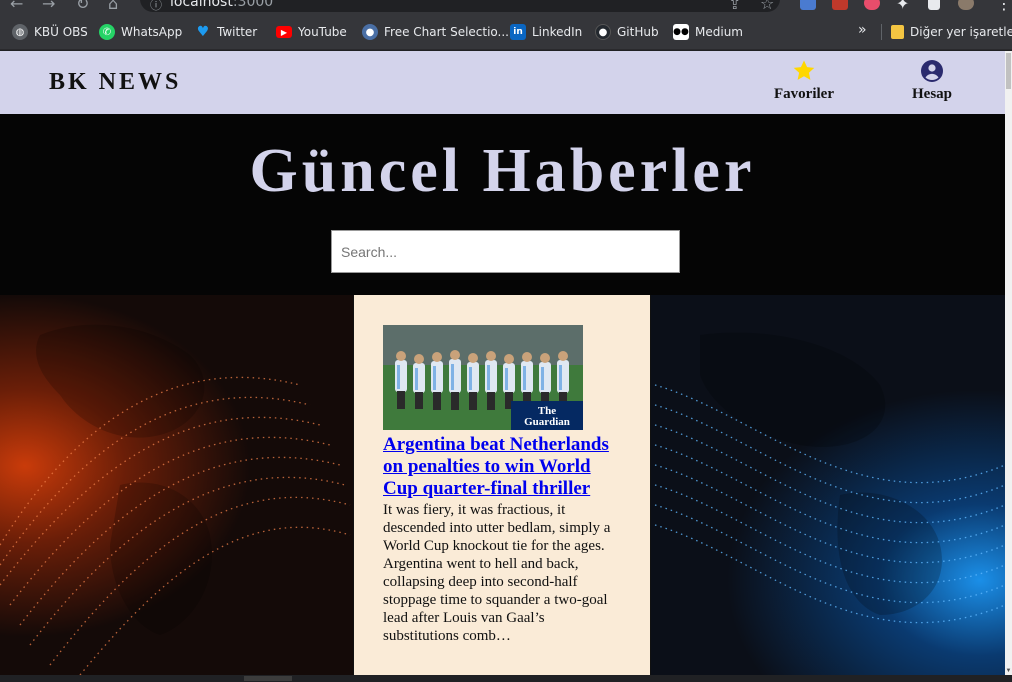 This screenshot has height=682, width=1012. I want to click on bookmark-linkedin: in LinkedIn, so click(546, 32).